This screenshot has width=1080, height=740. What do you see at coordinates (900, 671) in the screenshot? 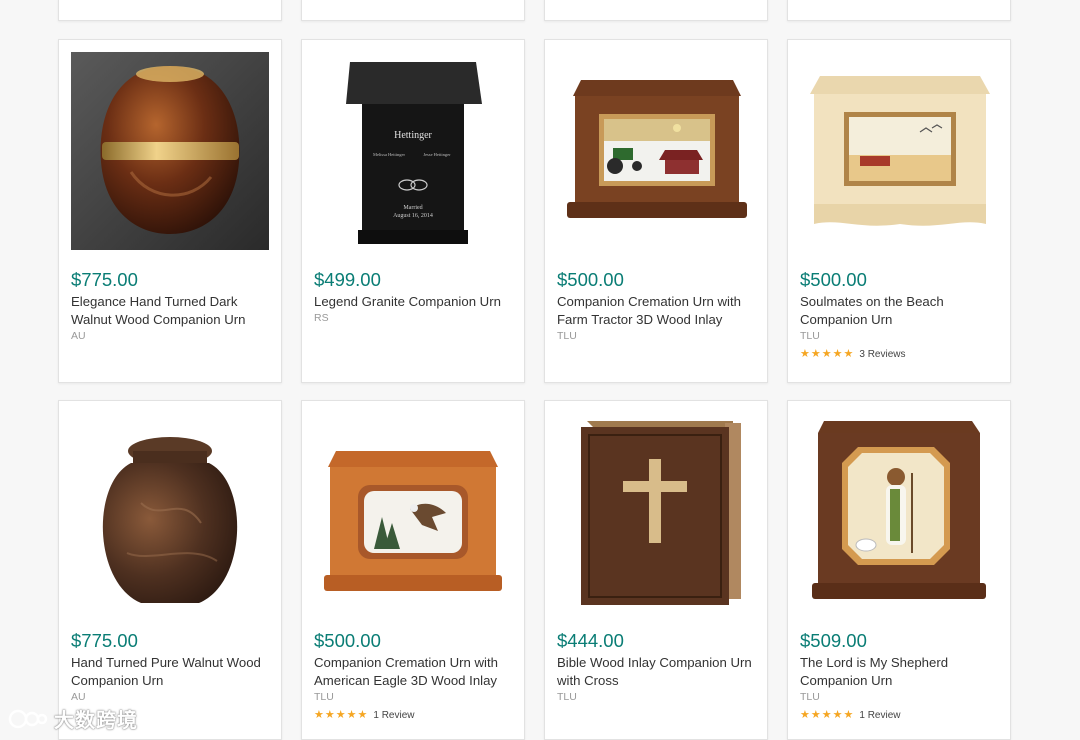
I see `product-title: The Lord is My Shepherd Companion Urn` at bounding box center [900, 671].